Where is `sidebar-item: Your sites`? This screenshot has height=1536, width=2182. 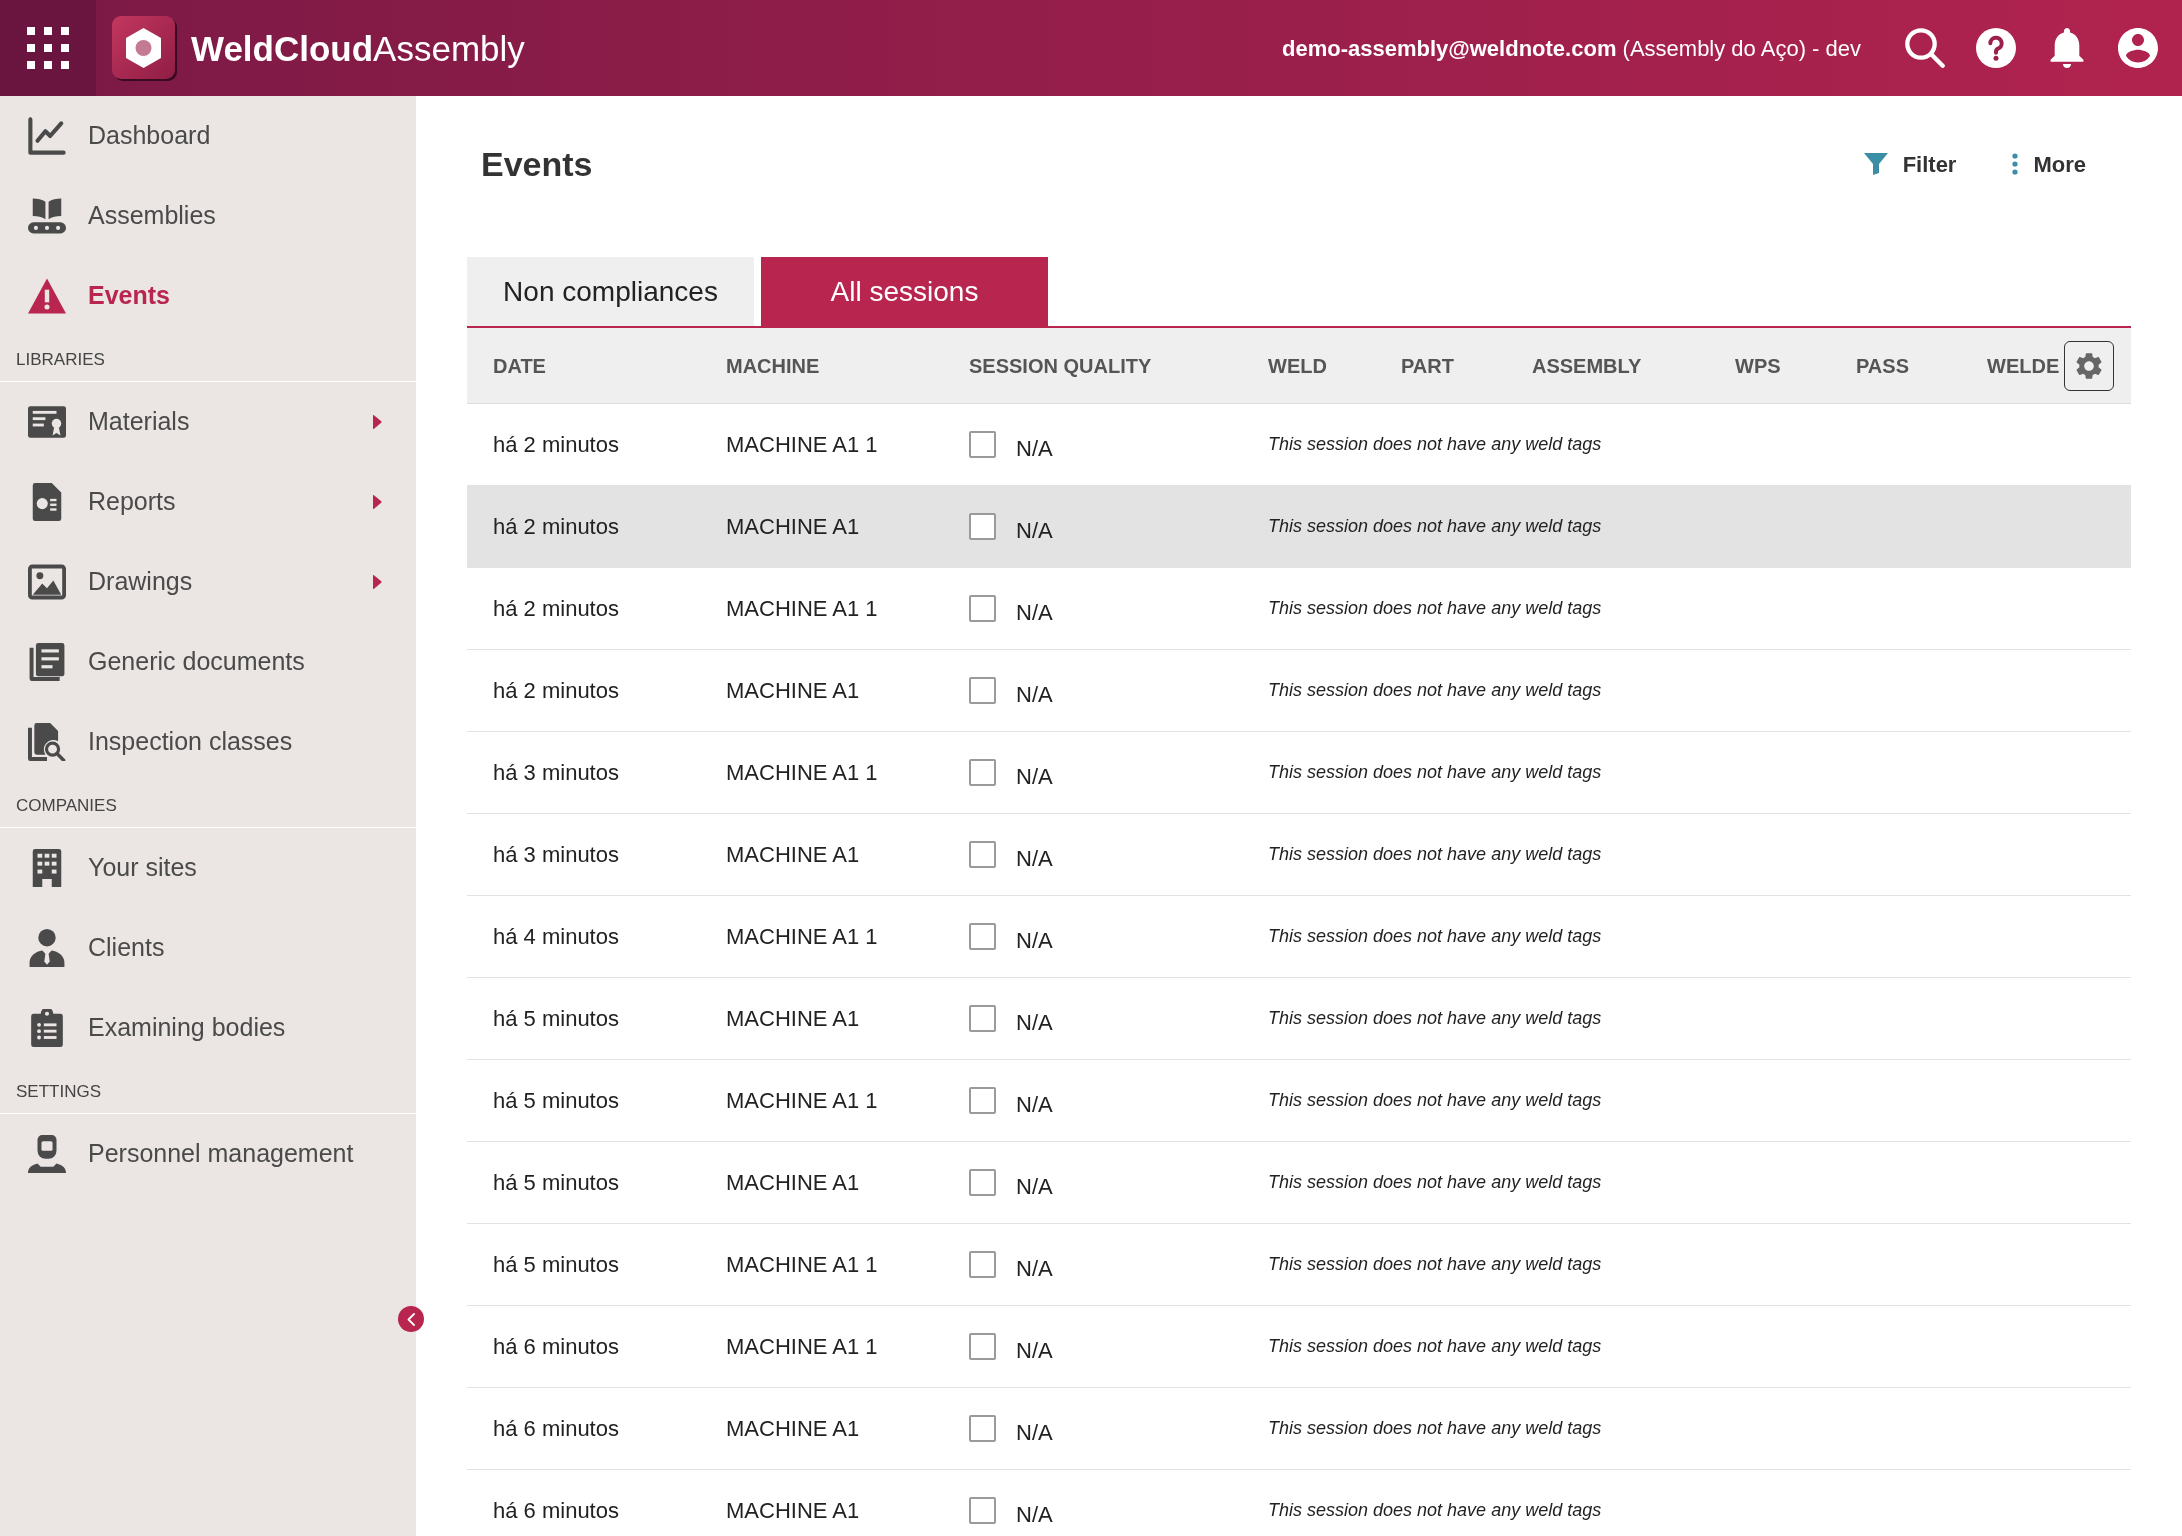 sidebar-item: Your sites is located at coordinates (208, 868).